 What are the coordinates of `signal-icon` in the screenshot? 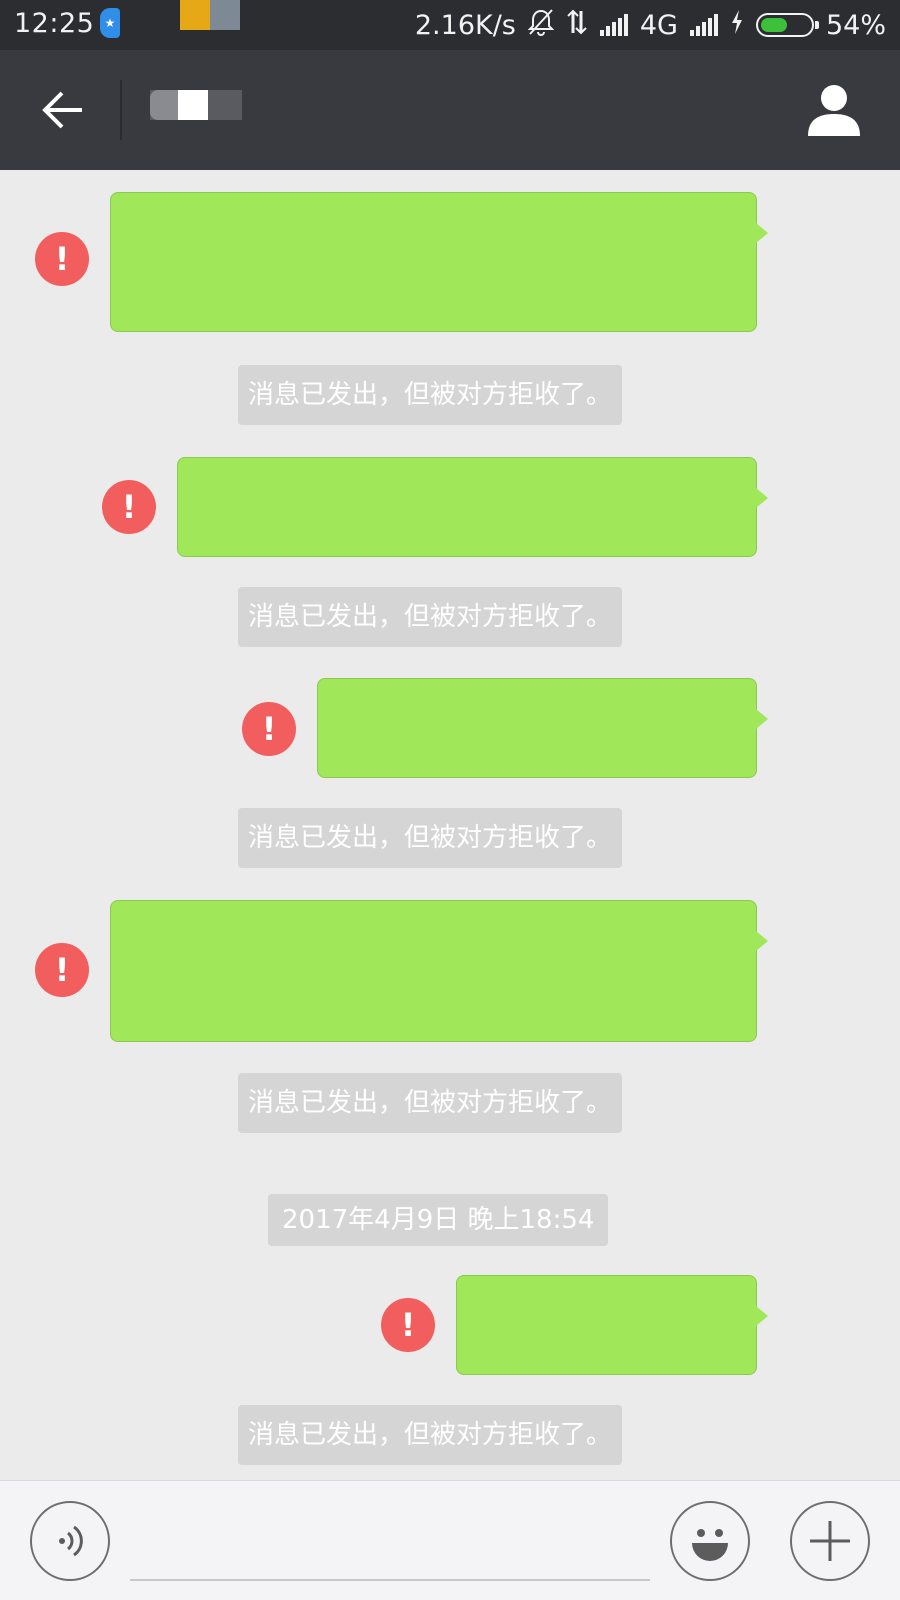 It's located at (613, 25).